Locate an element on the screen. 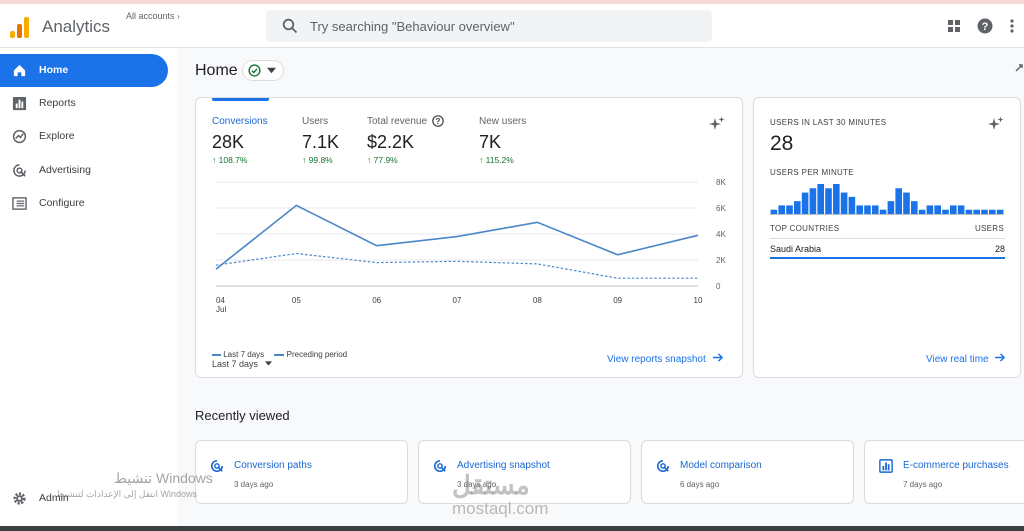 The image size is (1024, 531). mostaql-watermark-url: mostaql.com is located at coordinates (500, 508).